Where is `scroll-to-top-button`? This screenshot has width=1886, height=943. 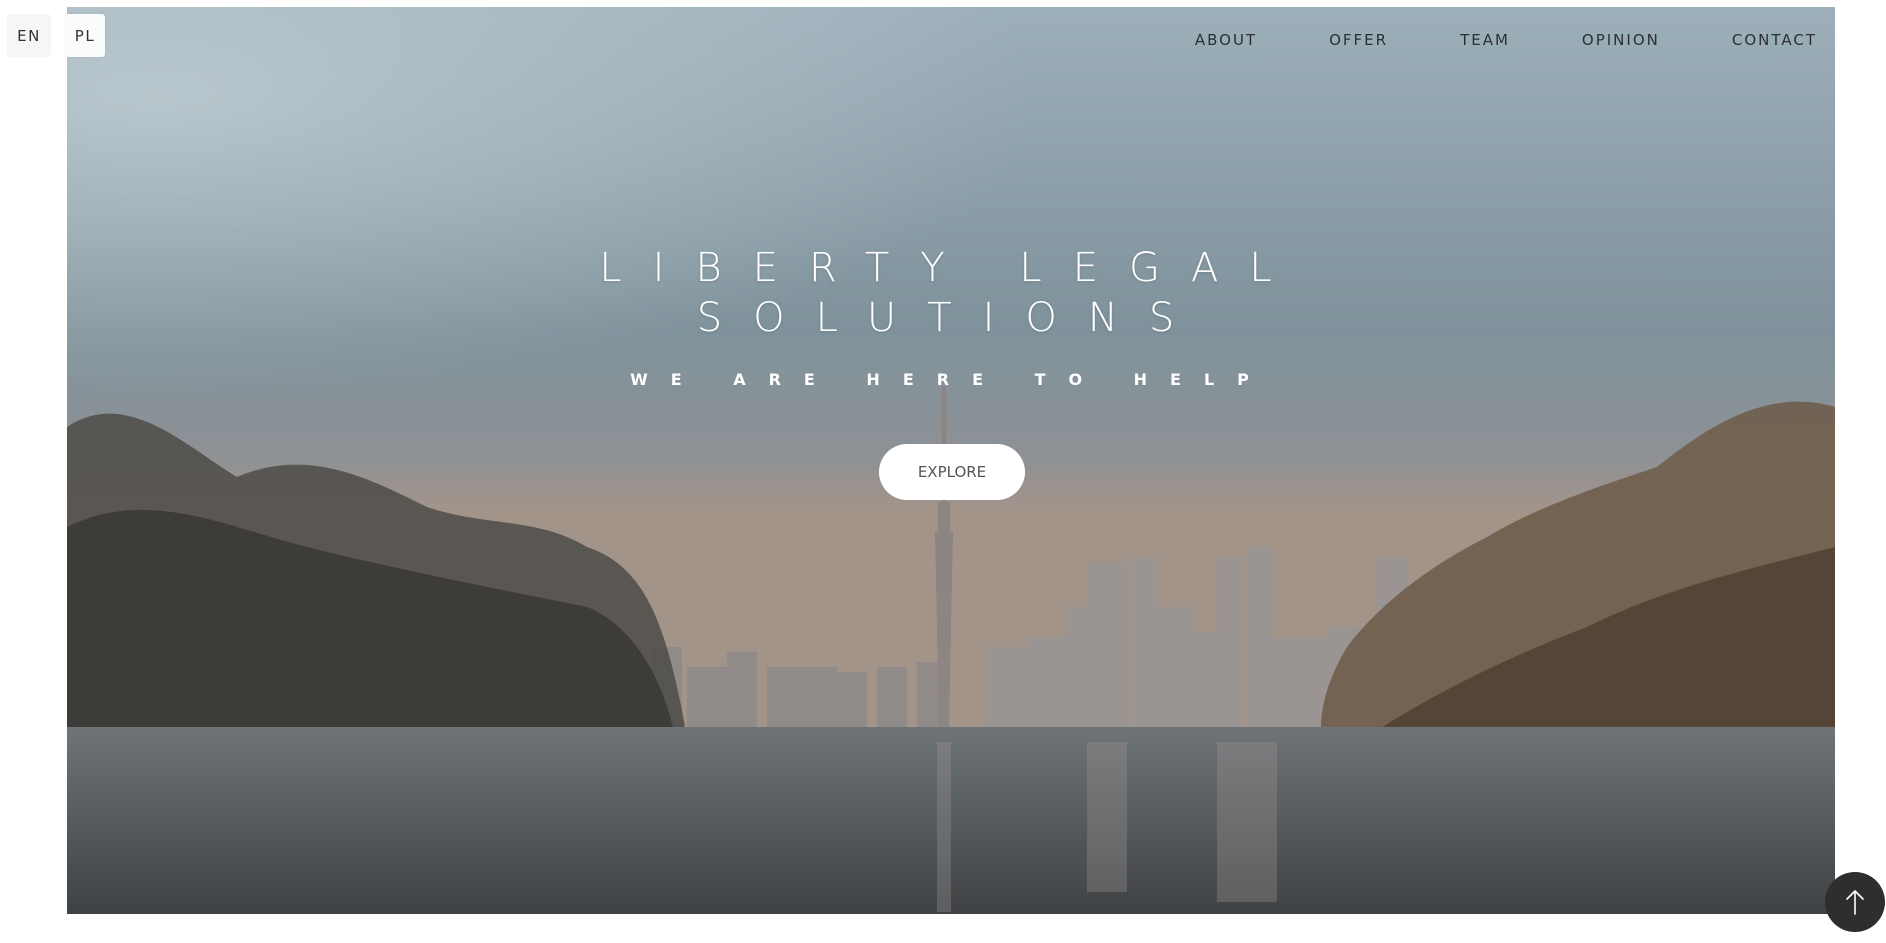 scroll-to-top-button is located at coordinates (1855, 902).